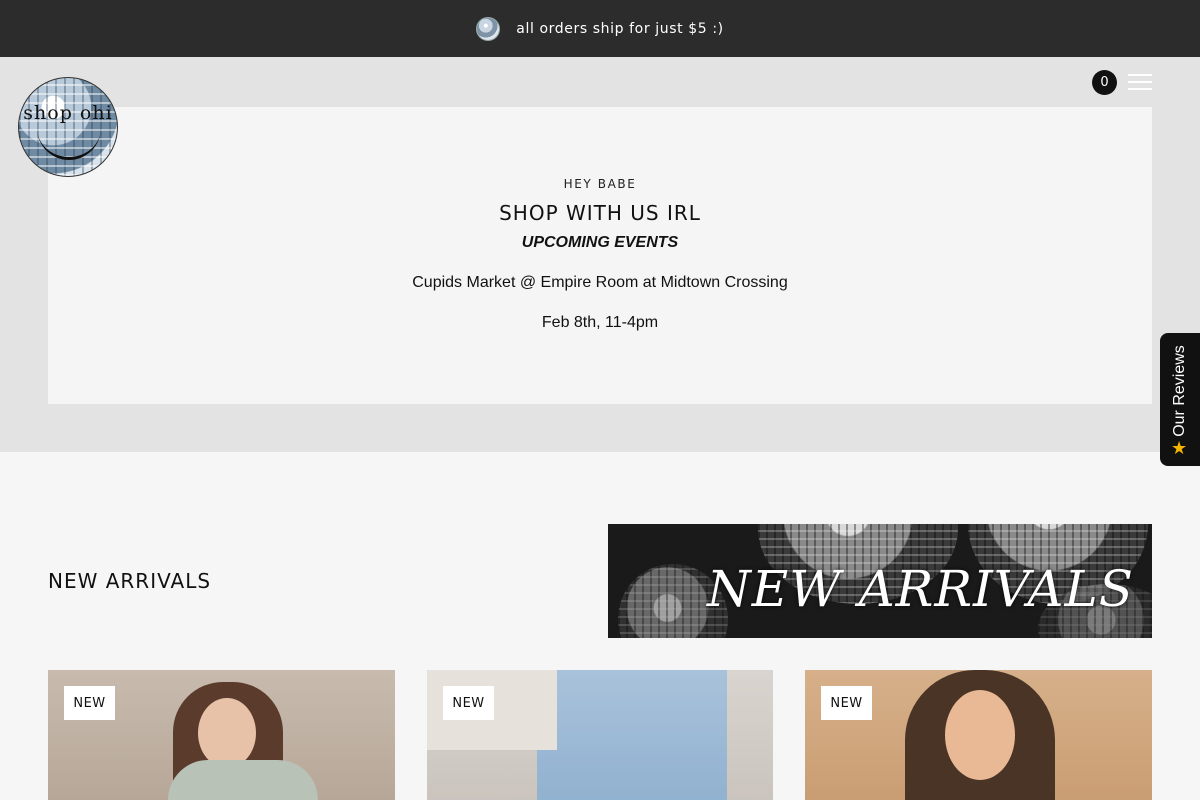  Describe the element at coordinates (920, 589) in the screenshot. I see `banner-text: NEW ARRIVALS` at that location.